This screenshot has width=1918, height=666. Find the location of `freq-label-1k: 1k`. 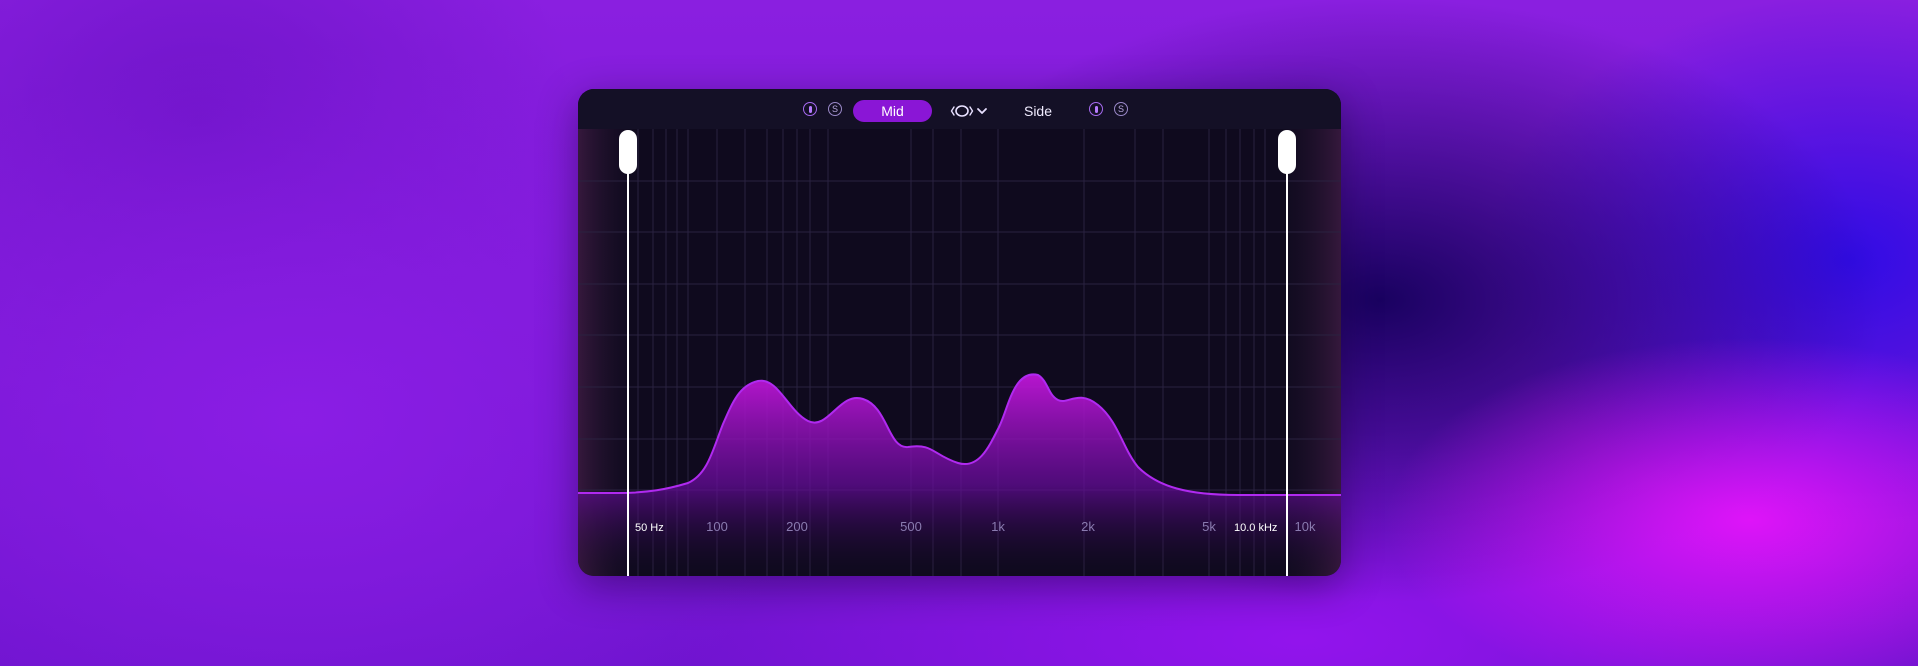

freq-label-1k: 1k is located at coordinates (998, 526).